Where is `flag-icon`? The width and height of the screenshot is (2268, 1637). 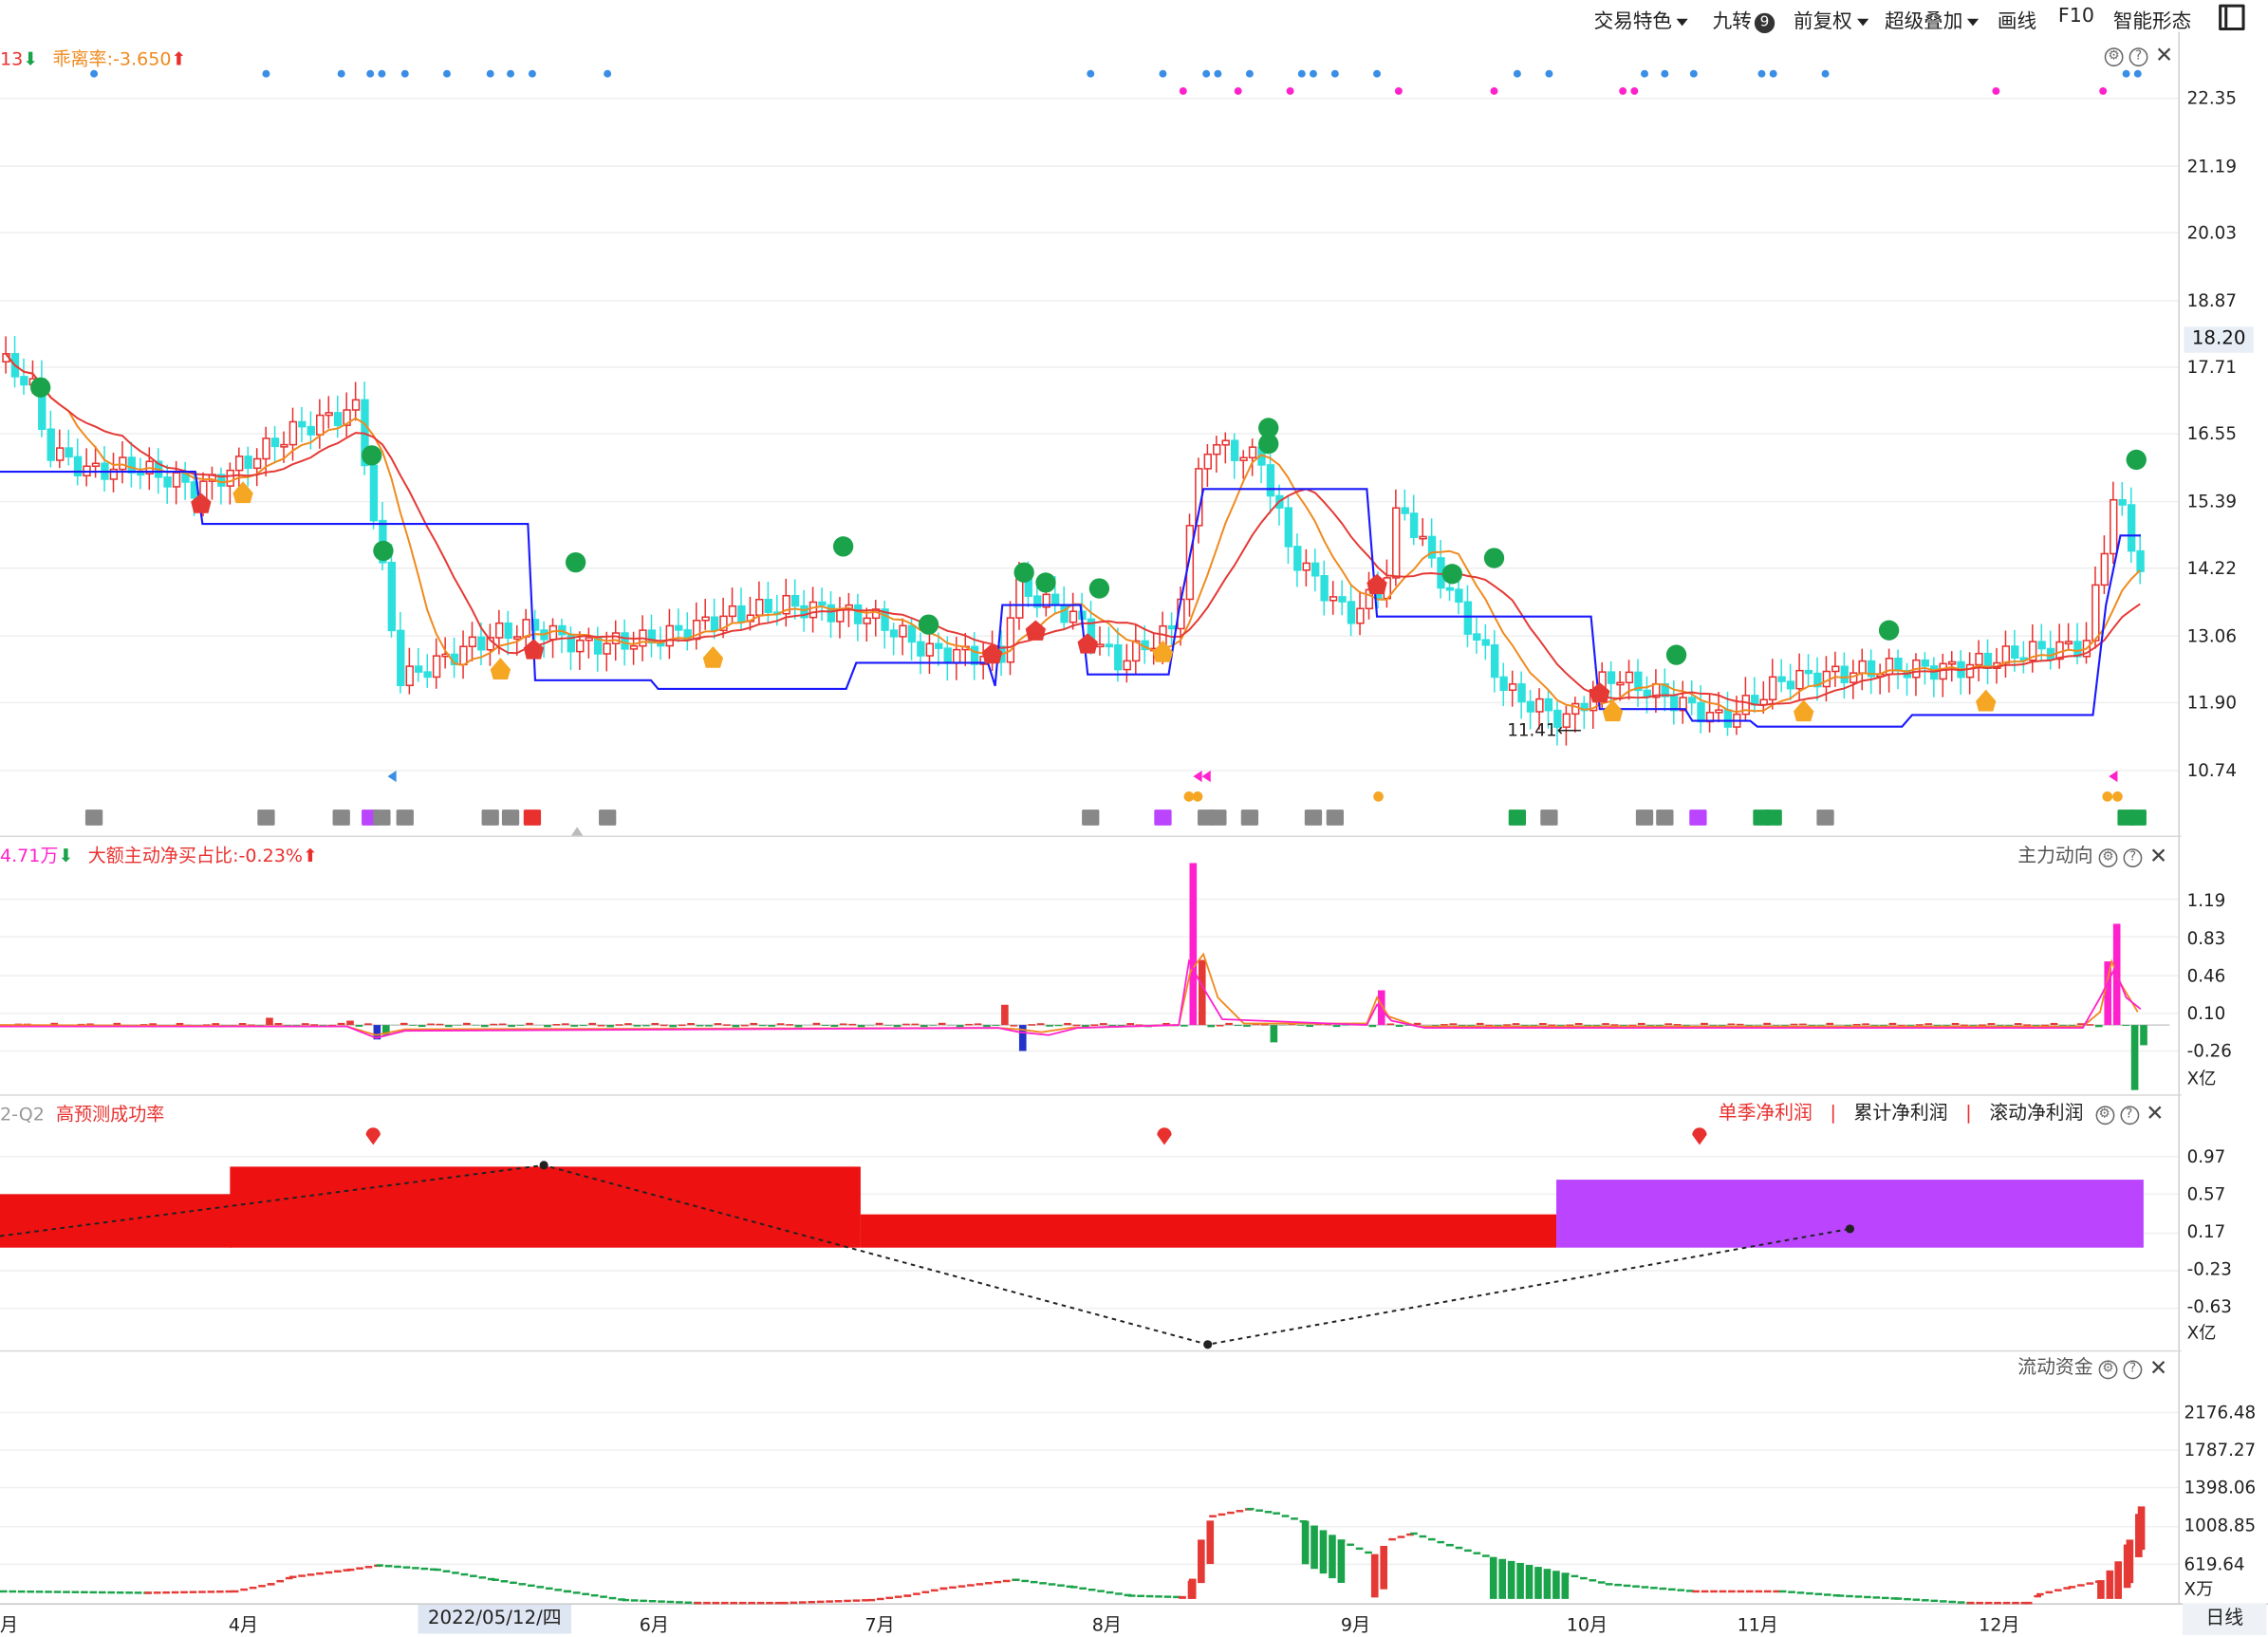
flag-icon is located at coordinates (1197, 776).